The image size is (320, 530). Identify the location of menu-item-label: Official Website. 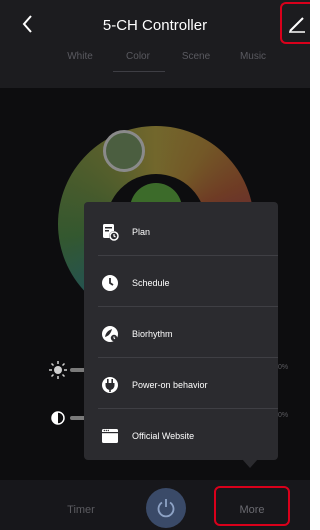
(163, 436).